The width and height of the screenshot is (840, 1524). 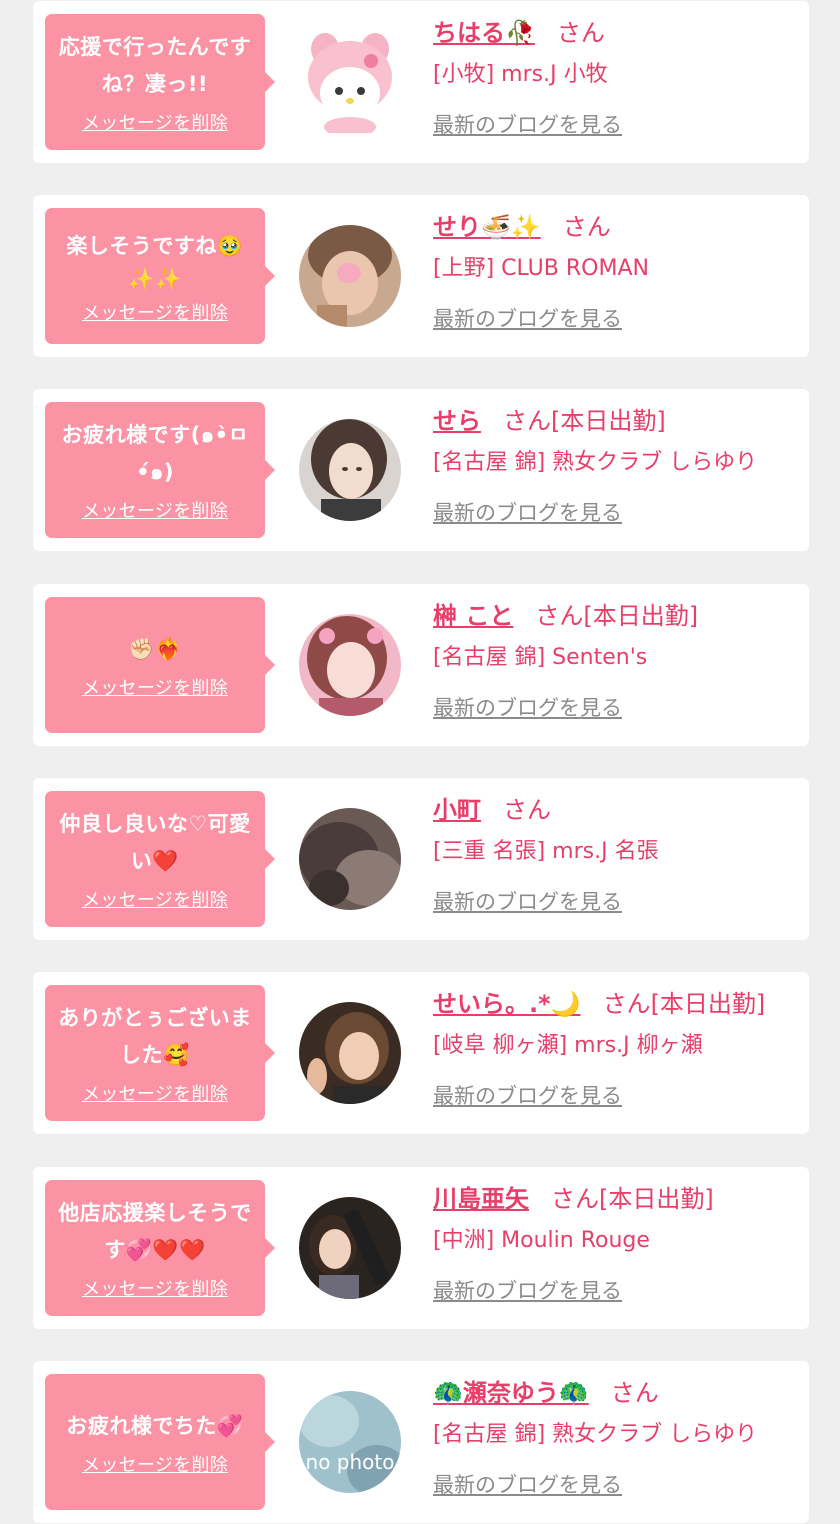 I want to click on my-melody-plush-icon, so click(x=350, y=83).